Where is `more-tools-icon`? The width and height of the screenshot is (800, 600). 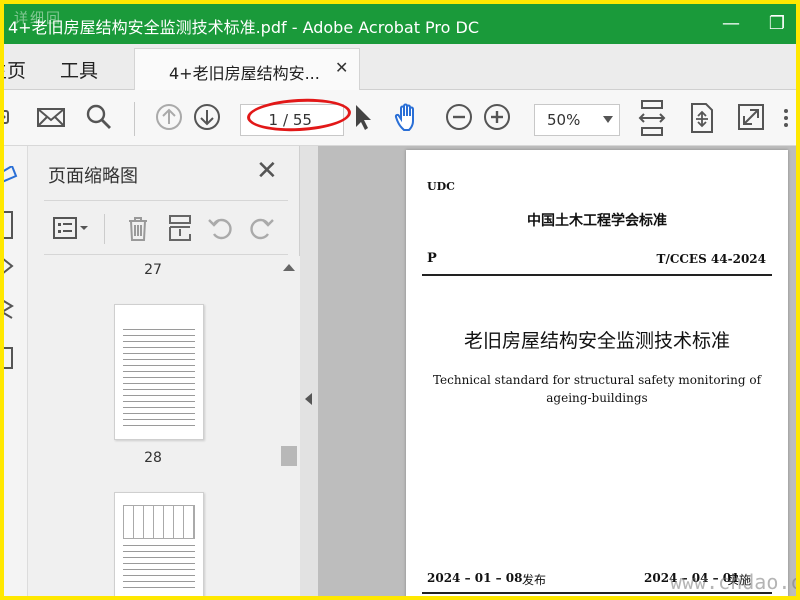
more-tools-icon is located at coordinates (787, 118).